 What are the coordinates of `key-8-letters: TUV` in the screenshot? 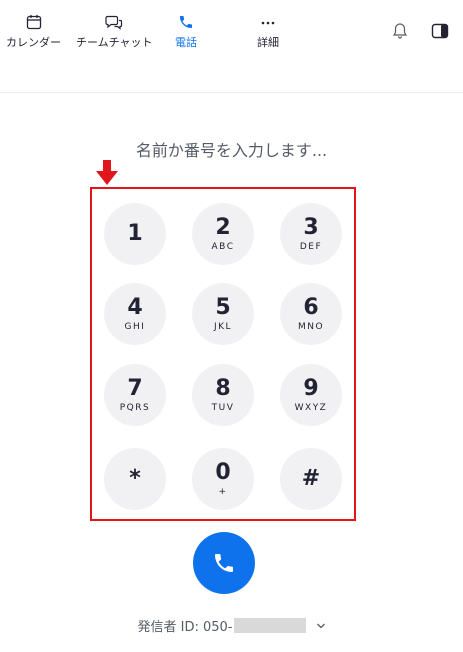 It's located at (223, 407).